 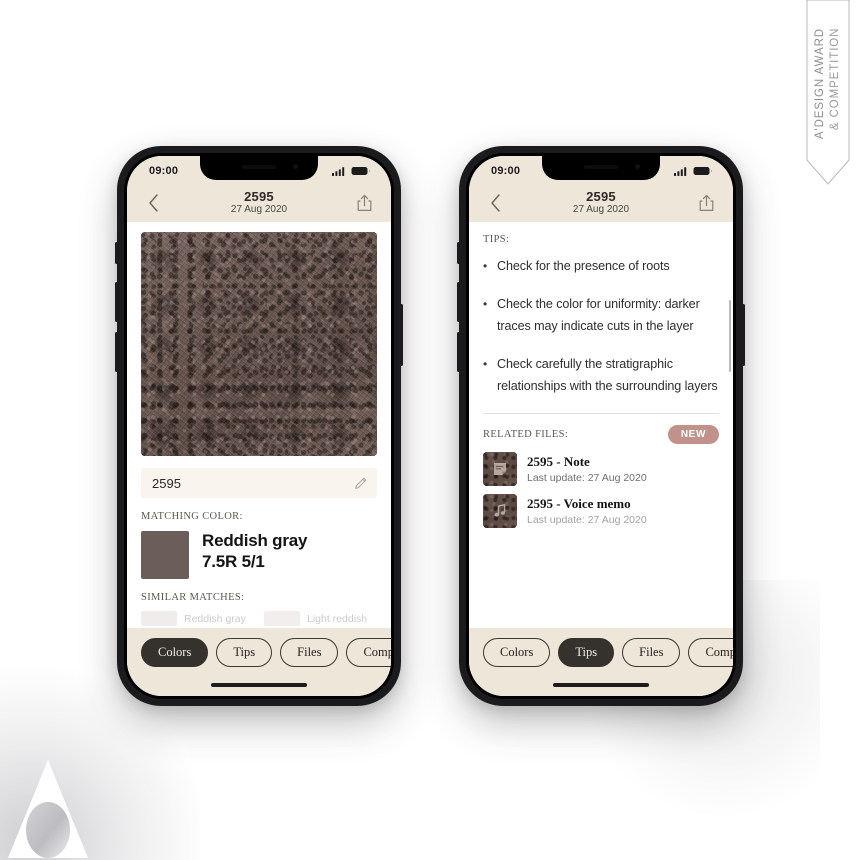 What do you see at coordinates (165, 555) in the screenshot?
I see `matching-color-swatch` at bounding box center [165, 555].